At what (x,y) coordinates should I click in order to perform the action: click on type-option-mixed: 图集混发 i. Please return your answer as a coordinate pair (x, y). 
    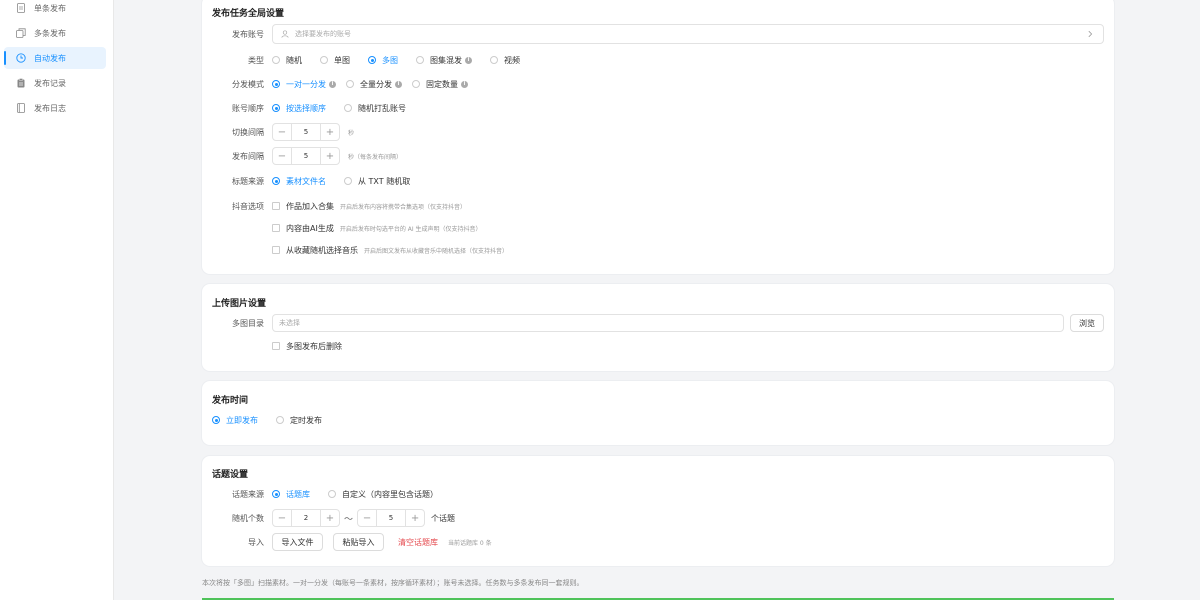
    Looking at the image, I should click on (444, 60).